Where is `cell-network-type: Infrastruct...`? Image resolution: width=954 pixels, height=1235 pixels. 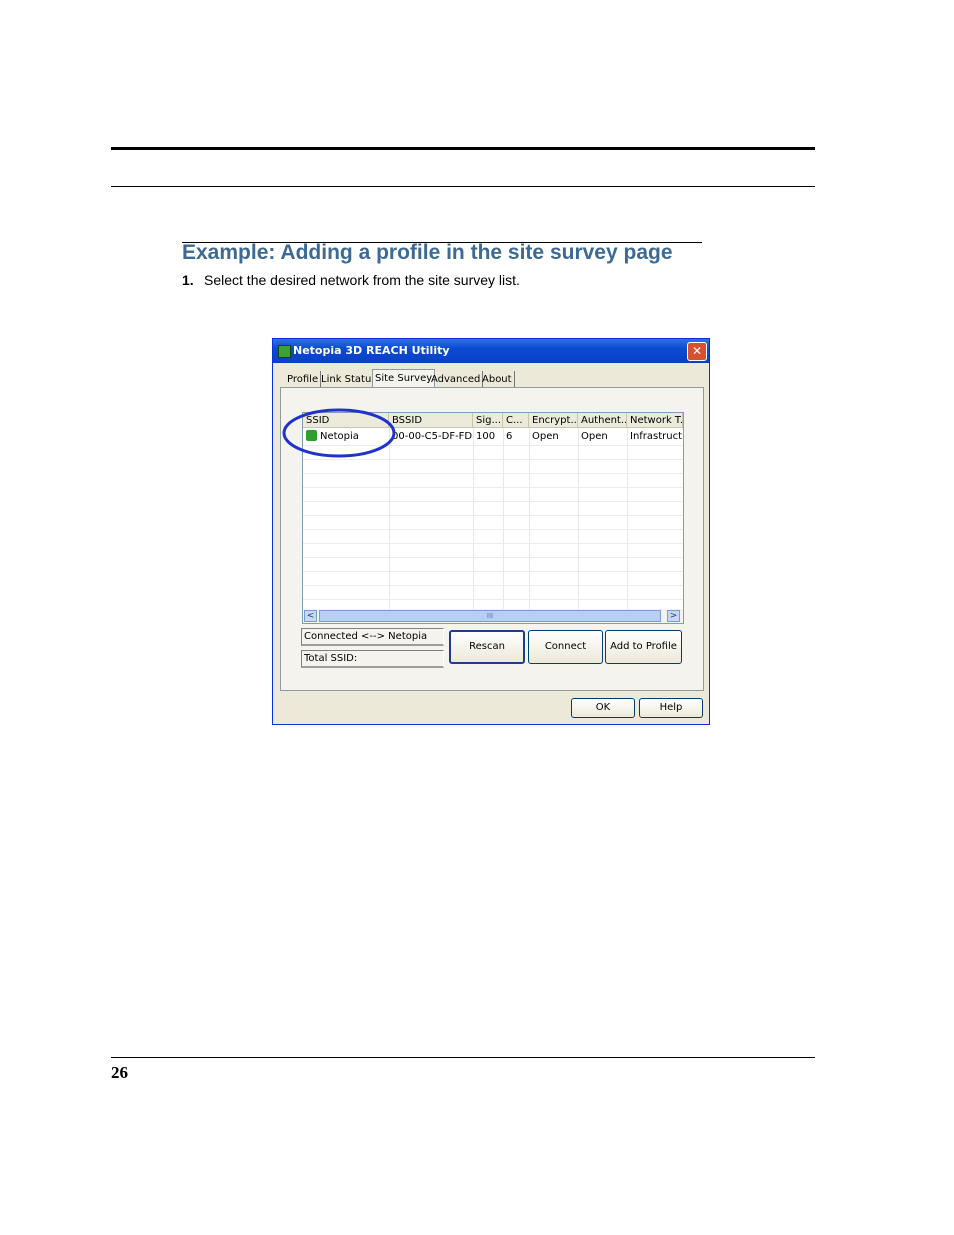
cell-network-type: Infrastruct... is located at coordinates (656, 436).